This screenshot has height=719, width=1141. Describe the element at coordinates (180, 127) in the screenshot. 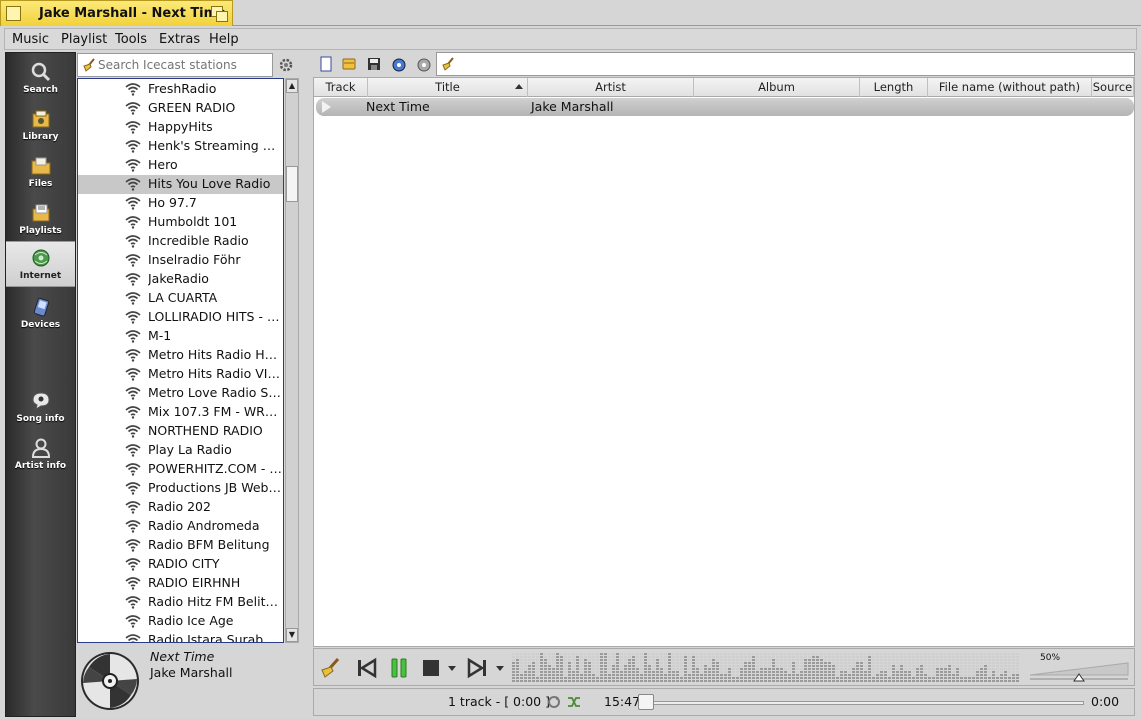

I see `list-item: HappyHits` at that location.